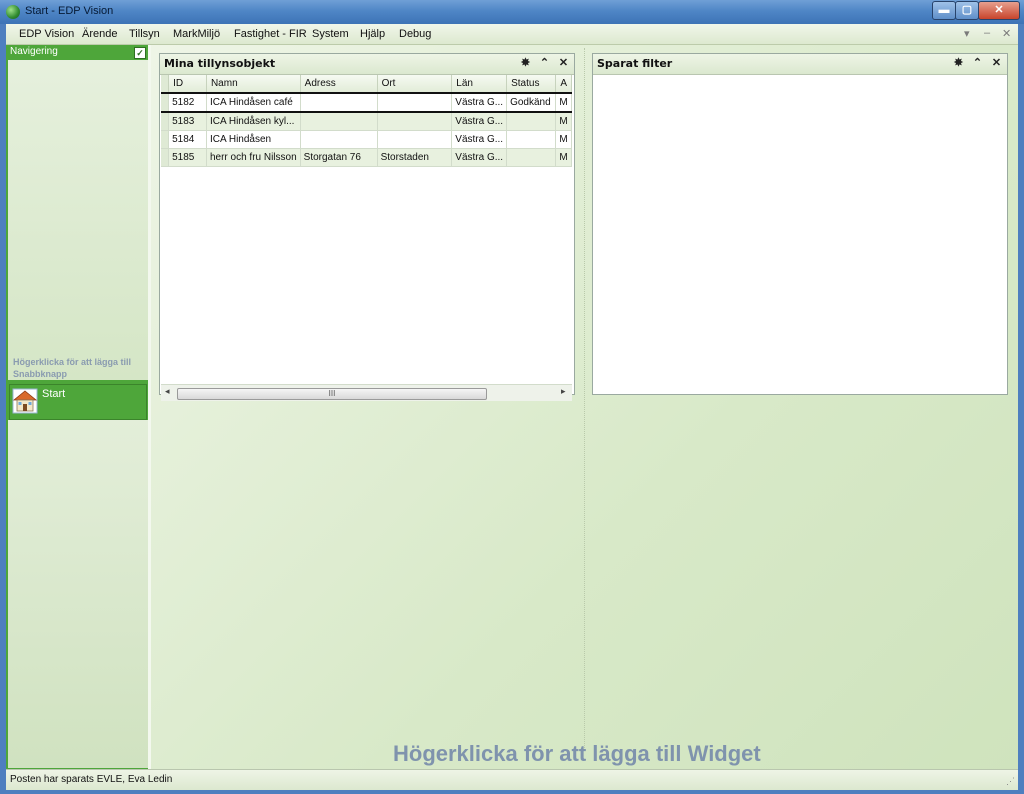 The image size is (1024, 794). I want to click on column-header-status: Status, so click(531, 84).